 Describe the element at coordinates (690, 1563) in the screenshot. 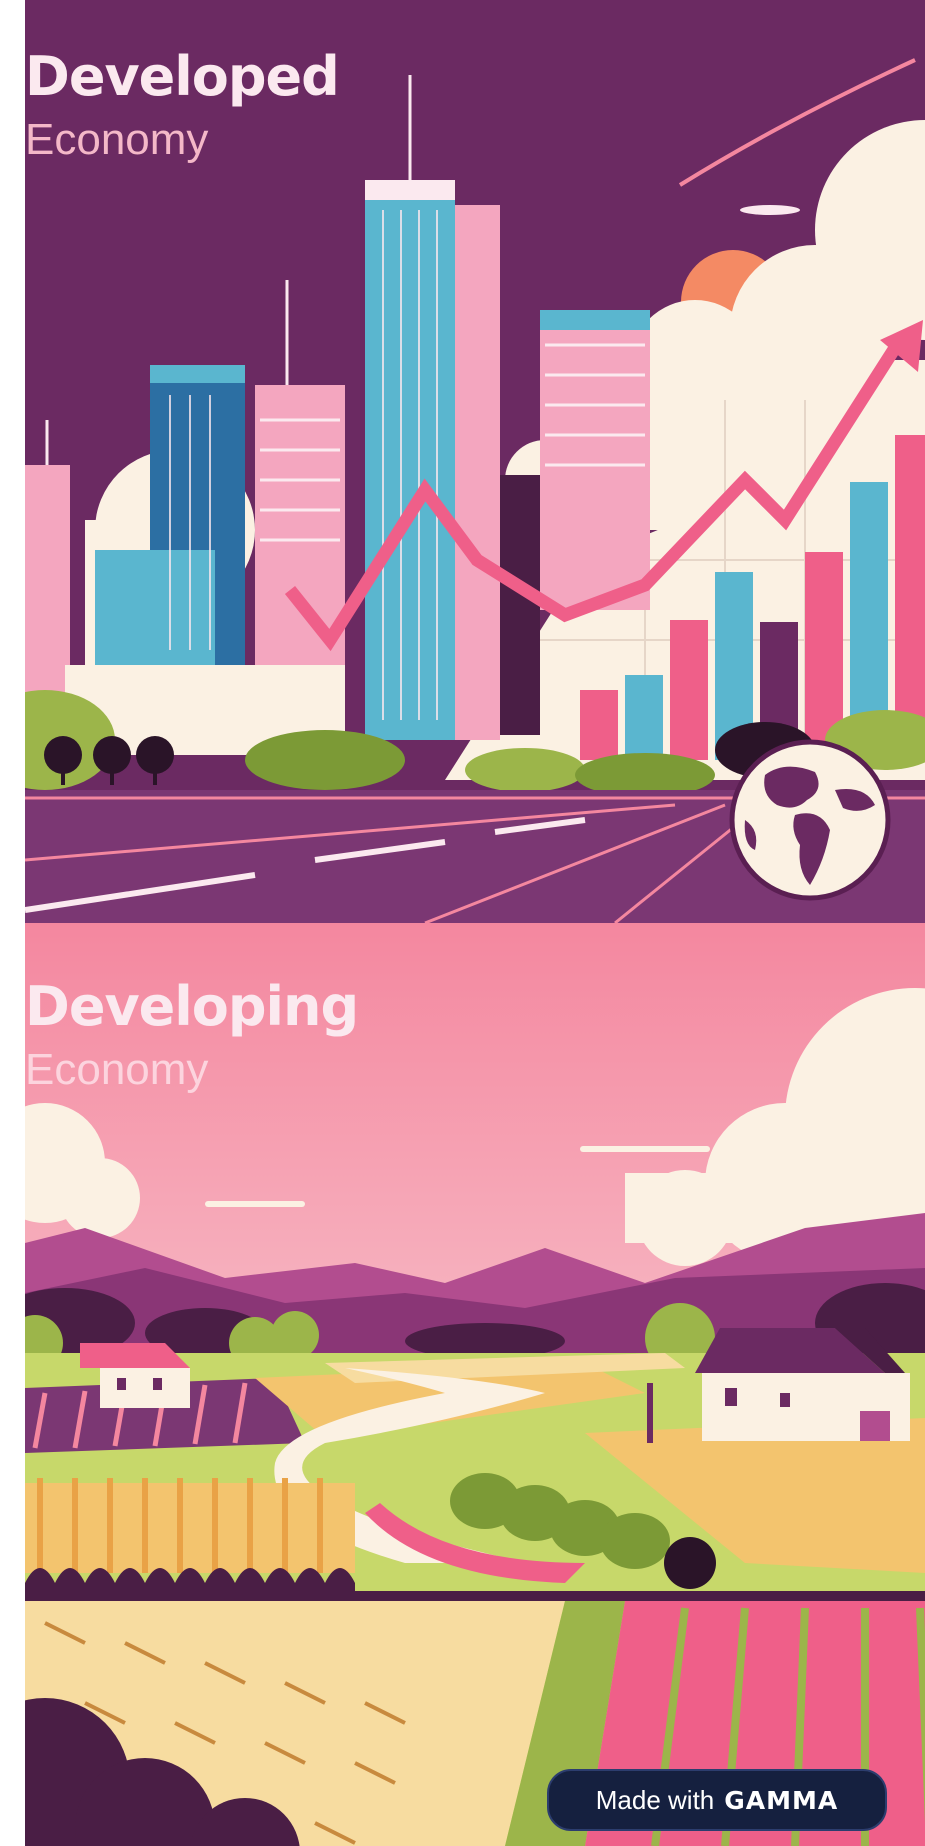

I see `shrub` at that location.